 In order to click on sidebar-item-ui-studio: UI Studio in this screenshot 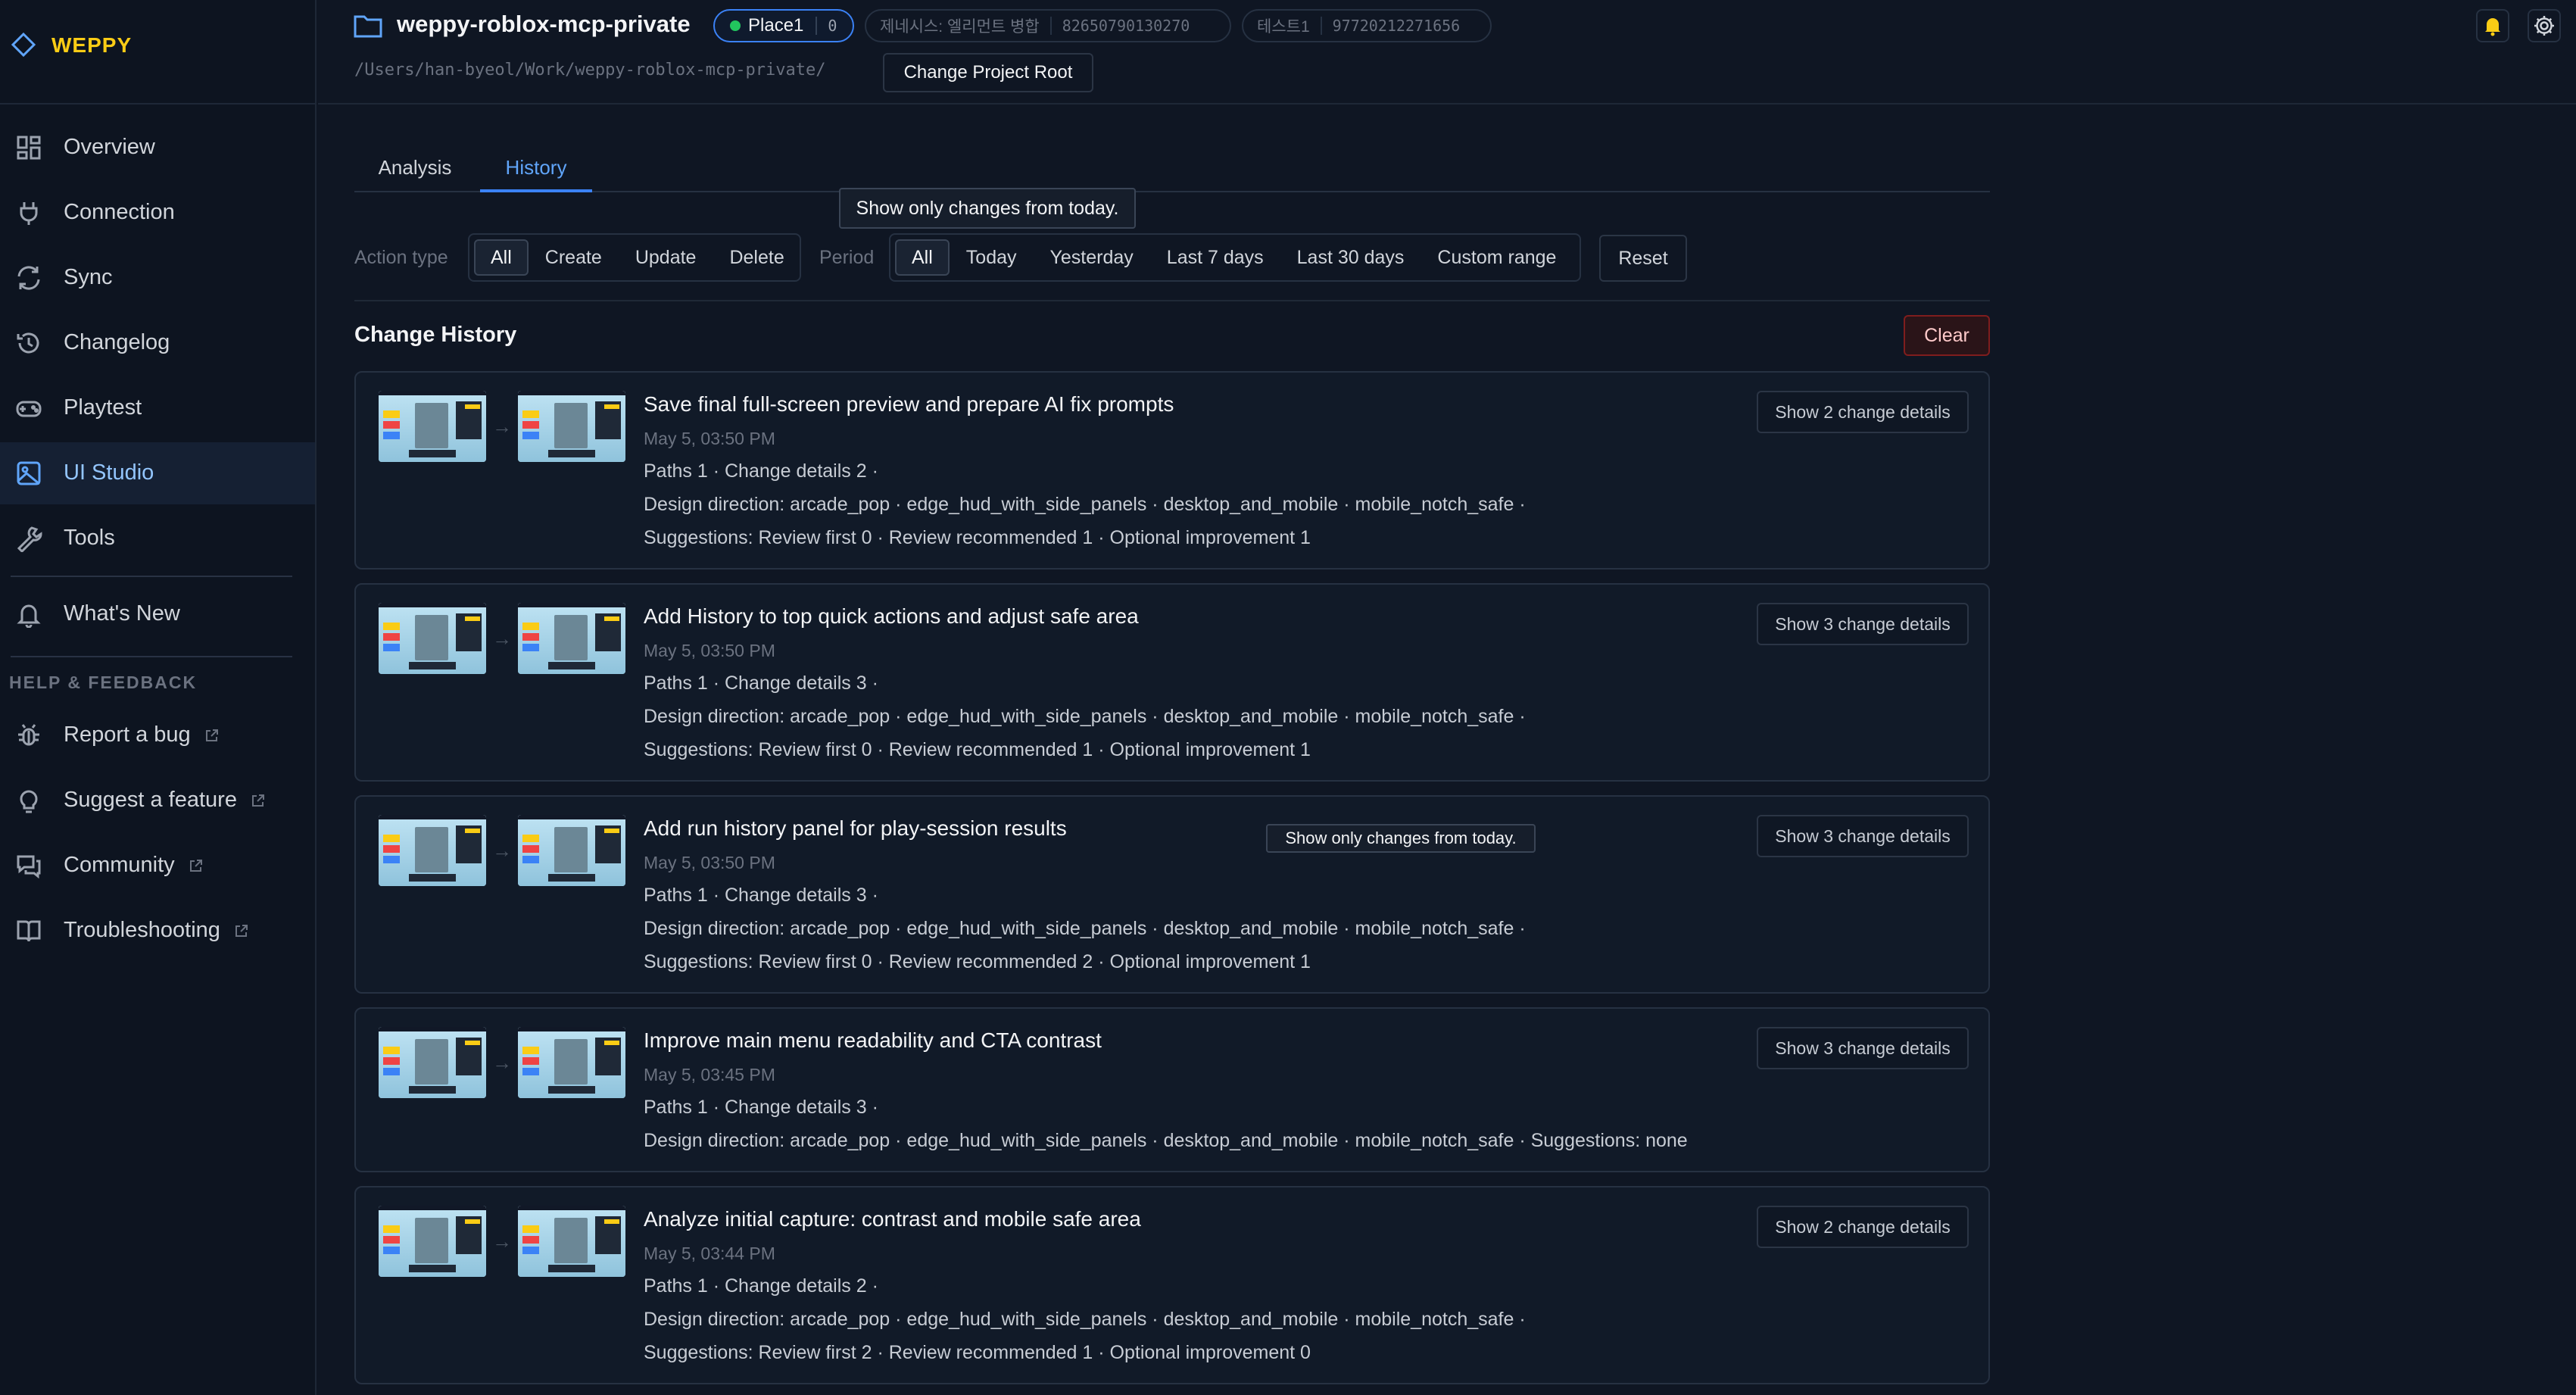, I will do `click(157, 473)`.